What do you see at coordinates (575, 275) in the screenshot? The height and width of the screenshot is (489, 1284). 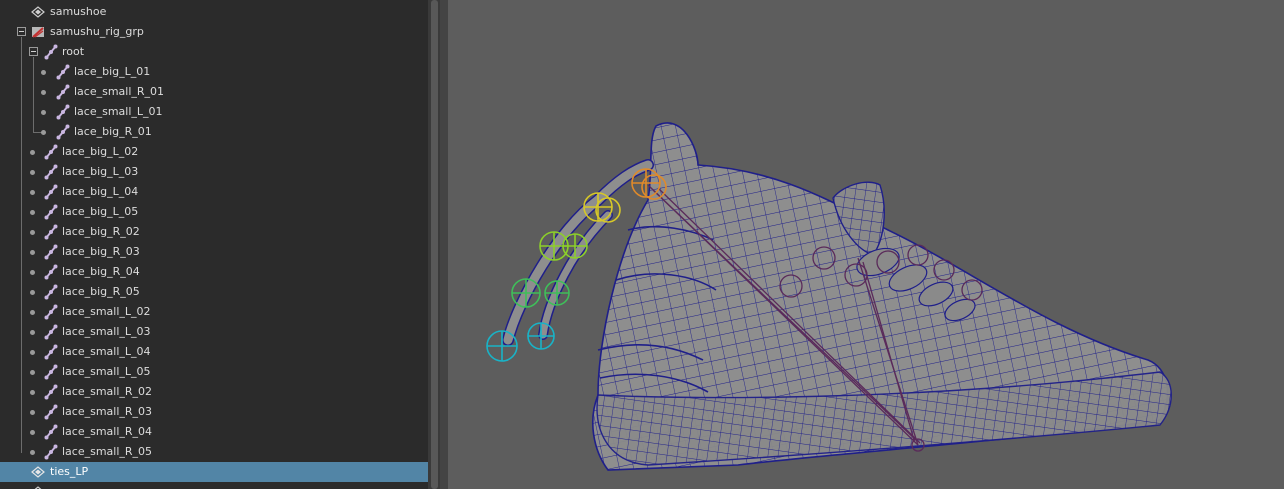 I see `lace-tube-inner` at bounding box center [575, 275].